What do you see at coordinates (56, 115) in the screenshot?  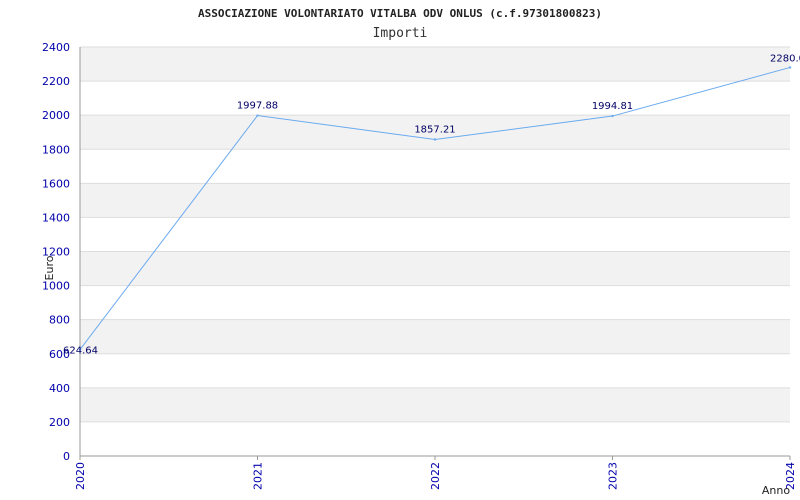 I see `y-tick-label: 2000` at bounding box center [56, 115].